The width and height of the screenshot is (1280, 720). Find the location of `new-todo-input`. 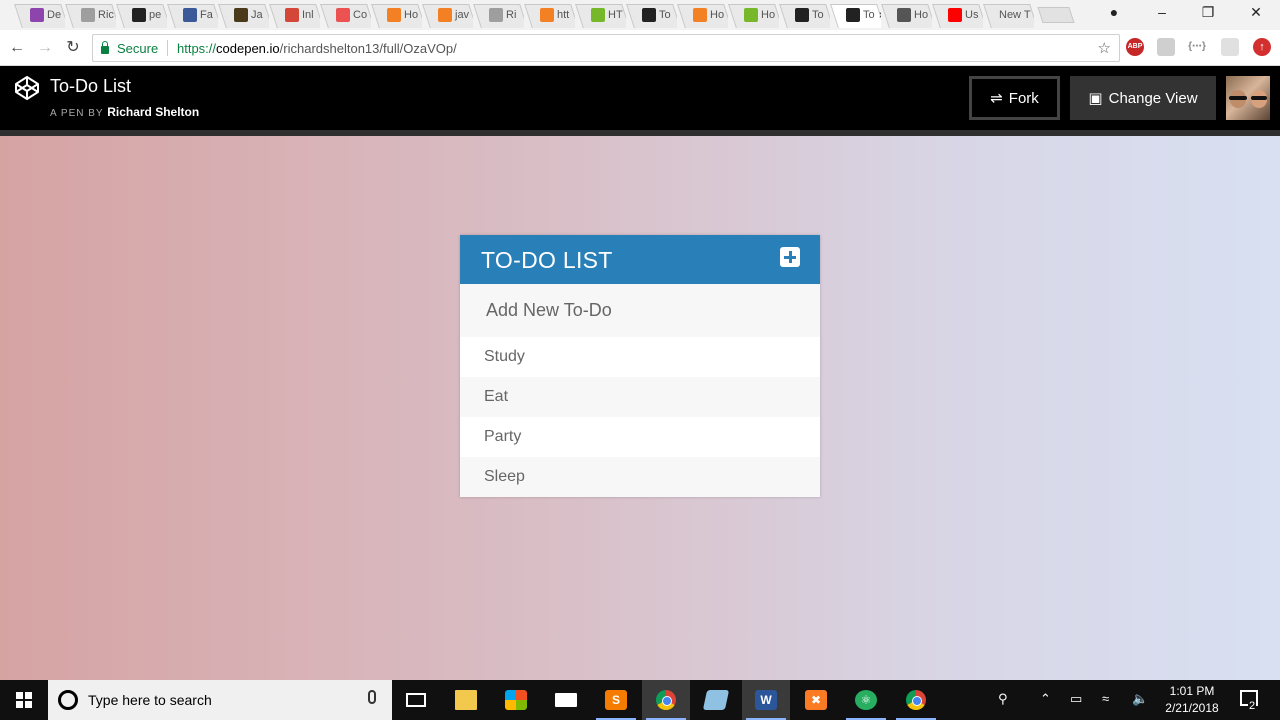

new-todo-input is located at coordinates (640, 310).